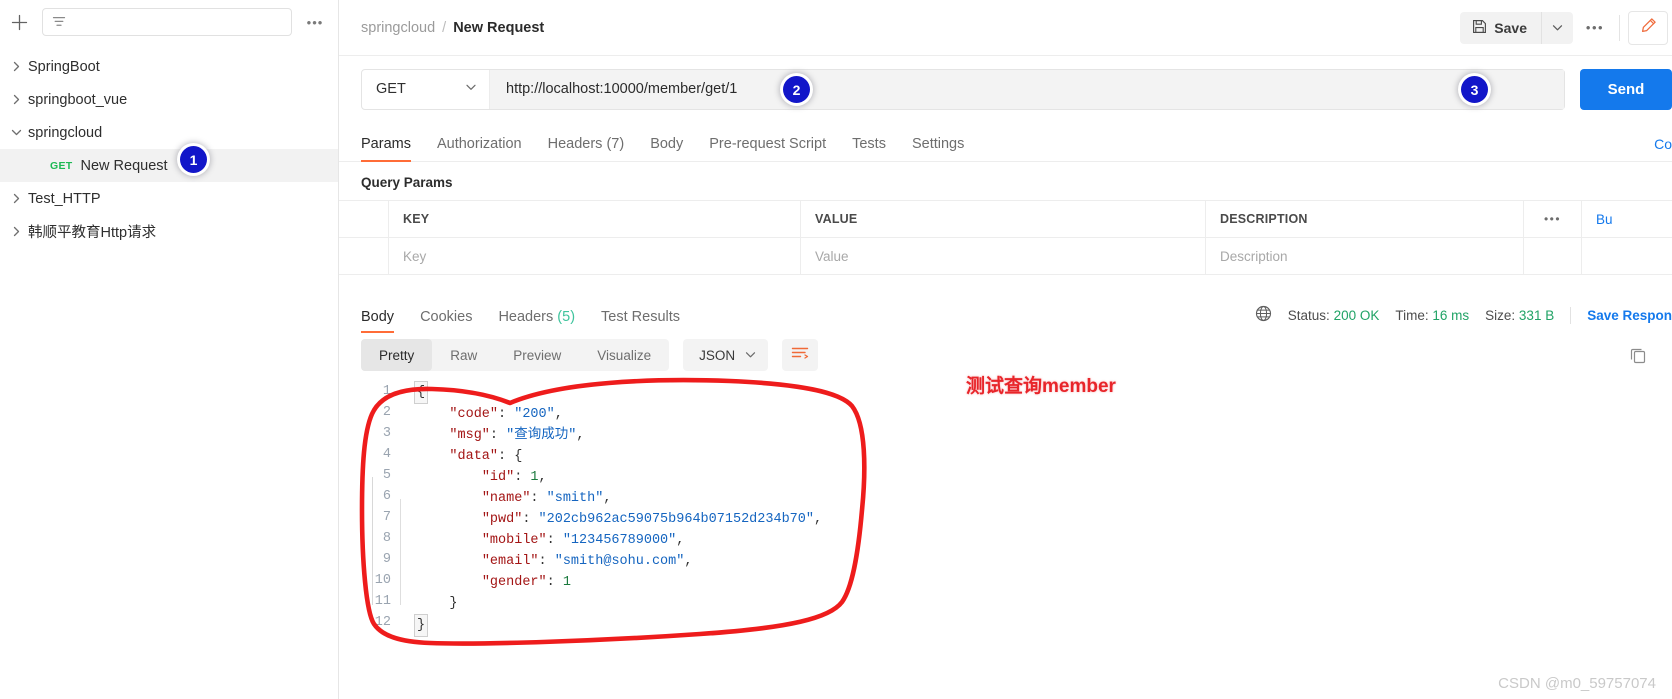 The image size is (1672, 699). Describe the element at coordinates (124, 165) in the screenshot. I see `sidebar-item-label: New Request` at that location.